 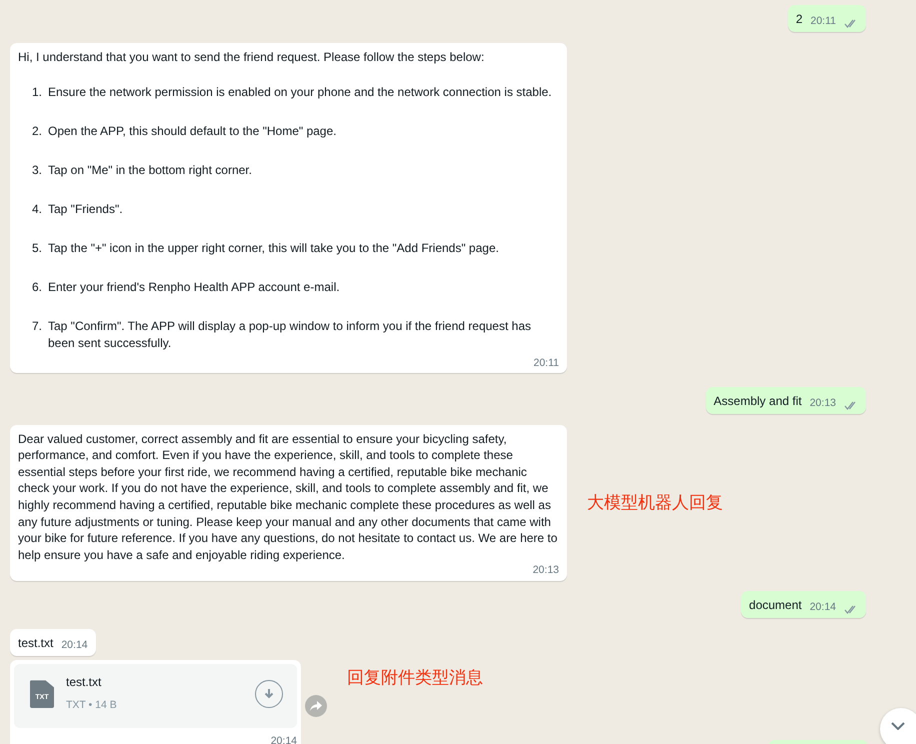 What do you see at coordinates (758, 401) in the screenshot?
I see `message-text: Assembly and fit` at bounding box center [758, 401].